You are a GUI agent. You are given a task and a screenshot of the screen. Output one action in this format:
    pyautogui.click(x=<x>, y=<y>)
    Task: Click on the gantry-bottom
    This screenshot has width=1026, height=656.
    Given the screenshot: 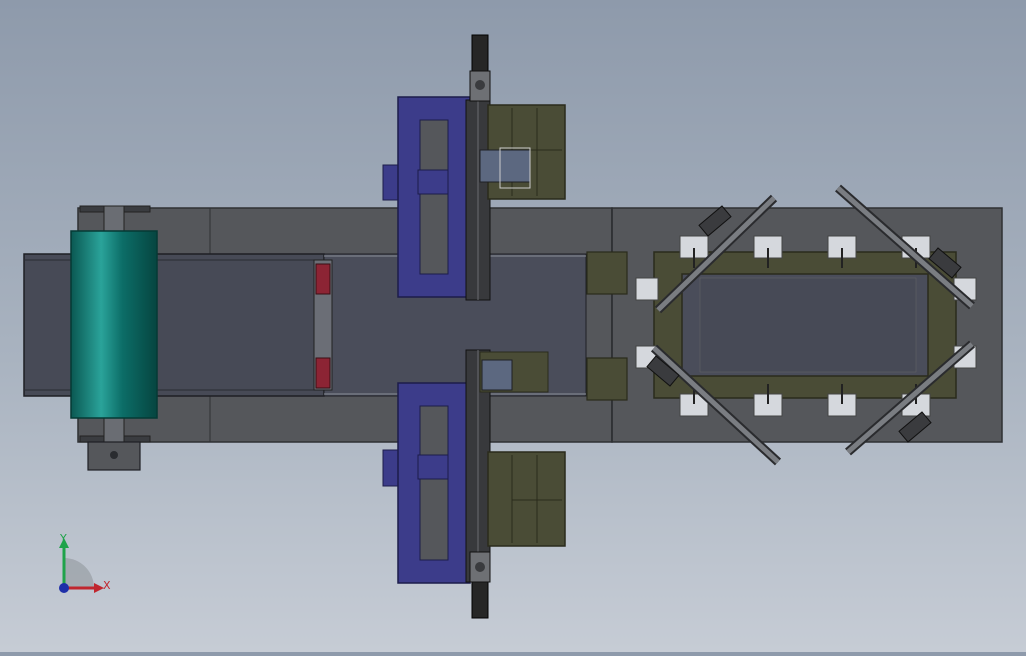 What is the action you would take?
    pyautogui.click(x=474, y=484)
    